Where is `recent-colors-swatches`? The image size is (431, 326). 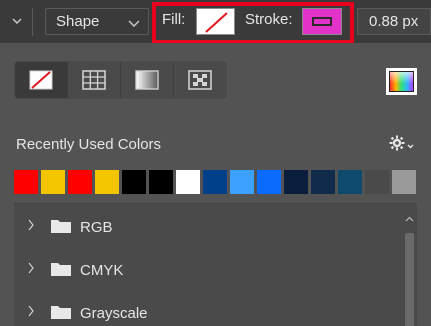 recent-colors-swatches is located at coordinates (216, 182).